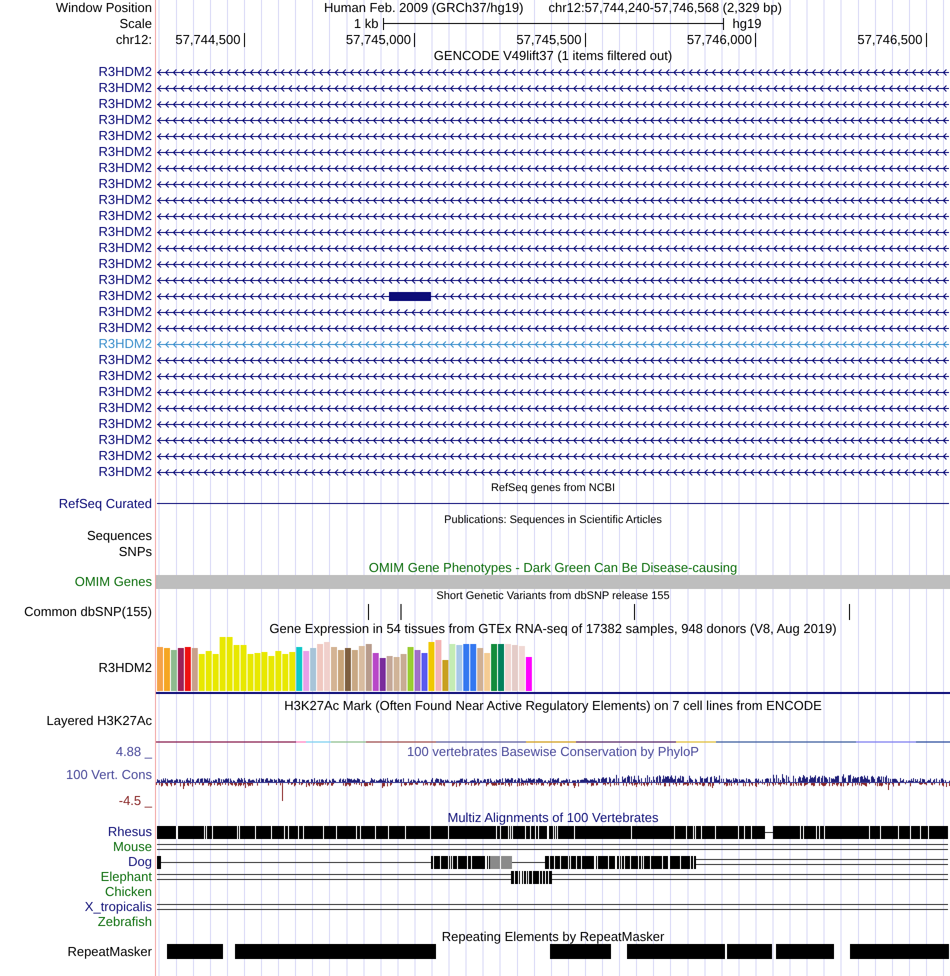  What do you see at coordinates (88, 612) in the screenshot?
I see `track-label: Common dbSNP(155)` at bounding box center [88, 612].